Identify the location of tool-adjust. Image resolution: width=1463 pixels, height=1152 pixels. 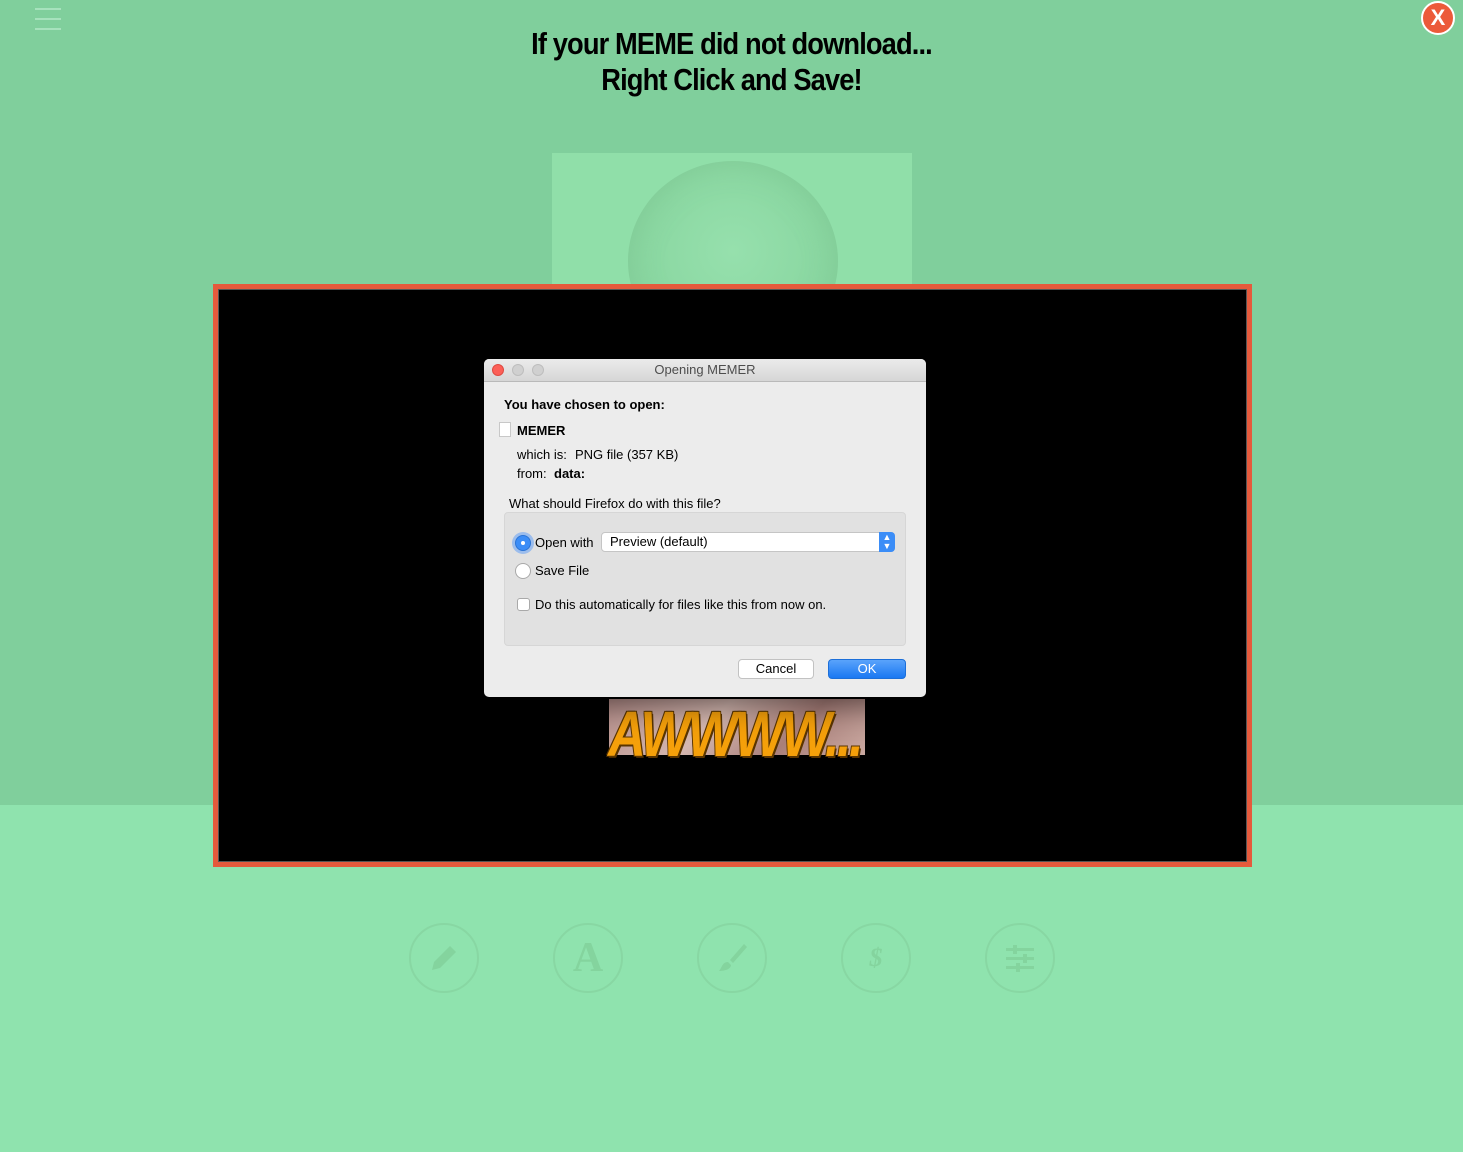
(1020, 958).